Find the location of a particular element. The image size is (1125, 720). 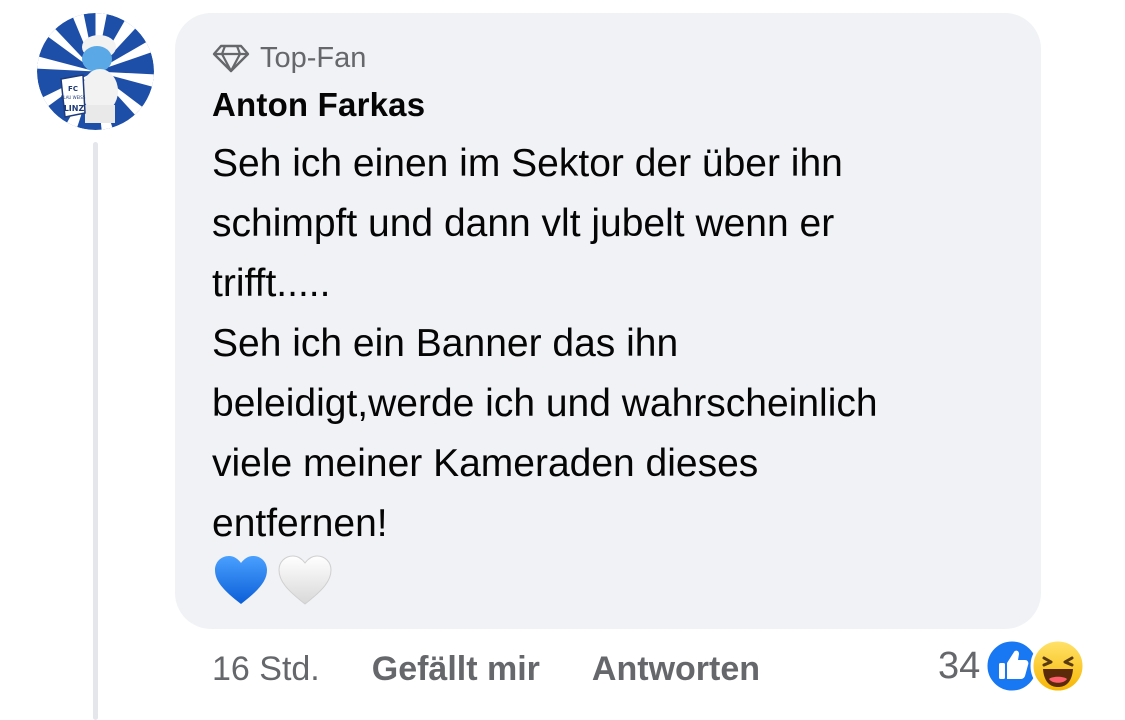

crest-text-3: LINZ is located at coordinates (74, 108).